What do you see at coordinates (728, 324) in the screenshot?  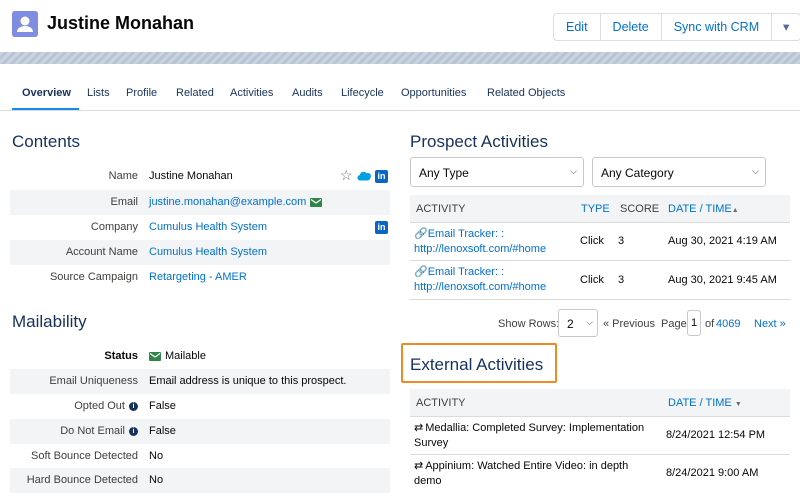 I see `total-pages-link: 4069` at bounding box center [728, 324].